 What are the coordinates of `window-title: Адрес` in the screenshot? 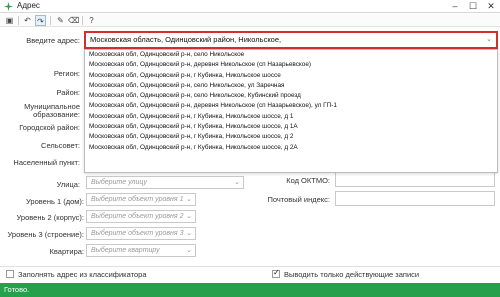 It's located at (28, 5).